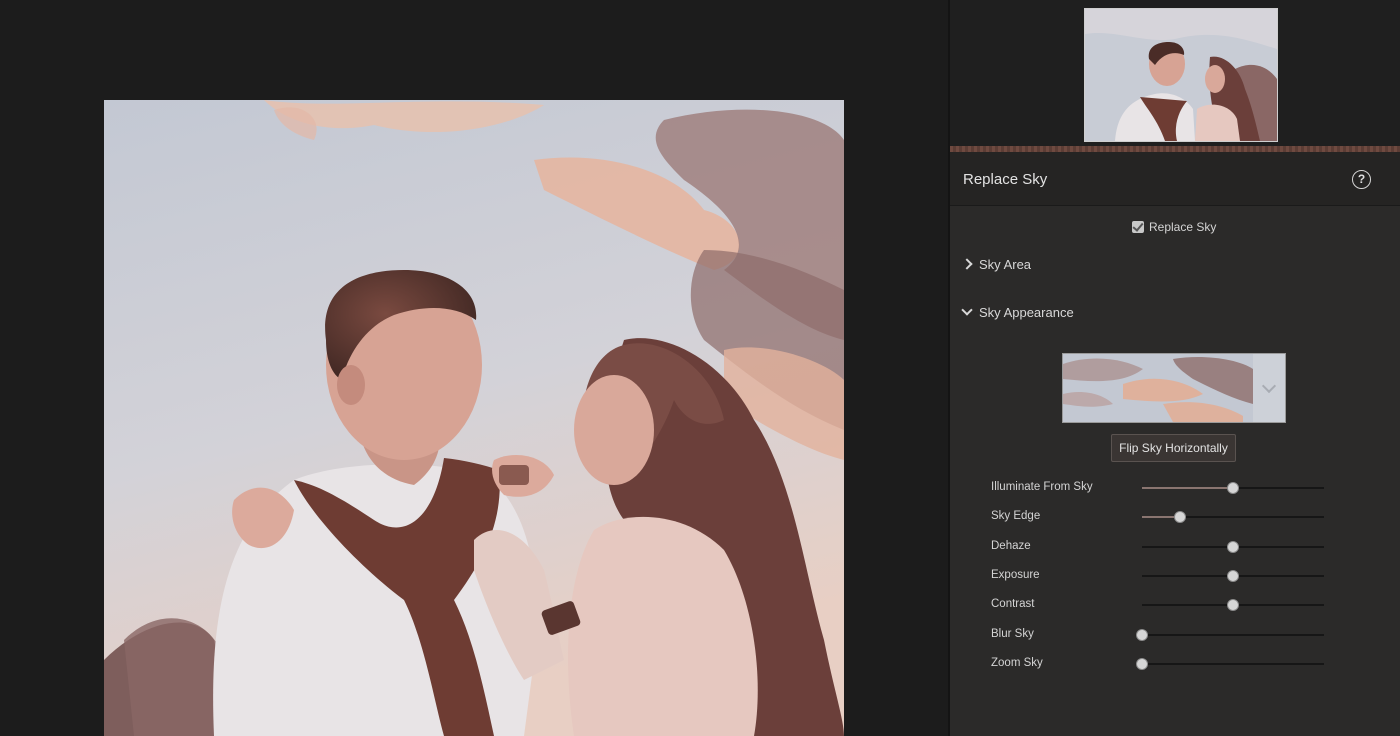  Describe the element at coordinates (1026, 312) in the screenshot. I see `section-sky-appearance-label: Sky Appearance` at that location.